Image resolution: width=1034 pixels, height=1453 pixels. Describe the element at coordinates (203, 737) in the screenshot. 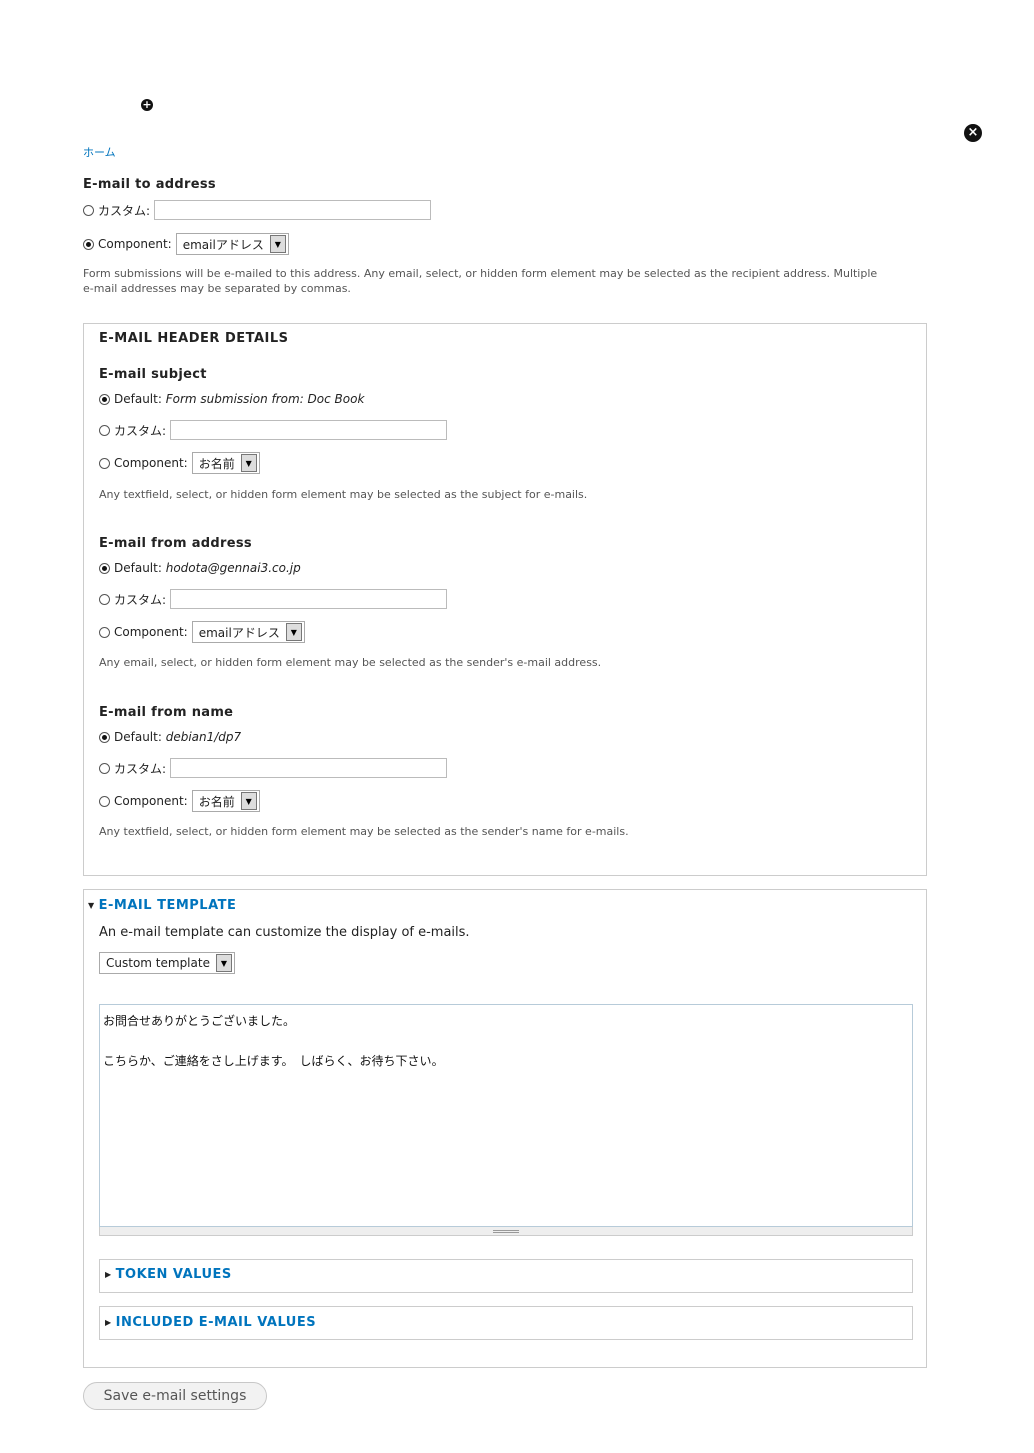

I see `from-name-default-value: debian1/dp7` at that location.